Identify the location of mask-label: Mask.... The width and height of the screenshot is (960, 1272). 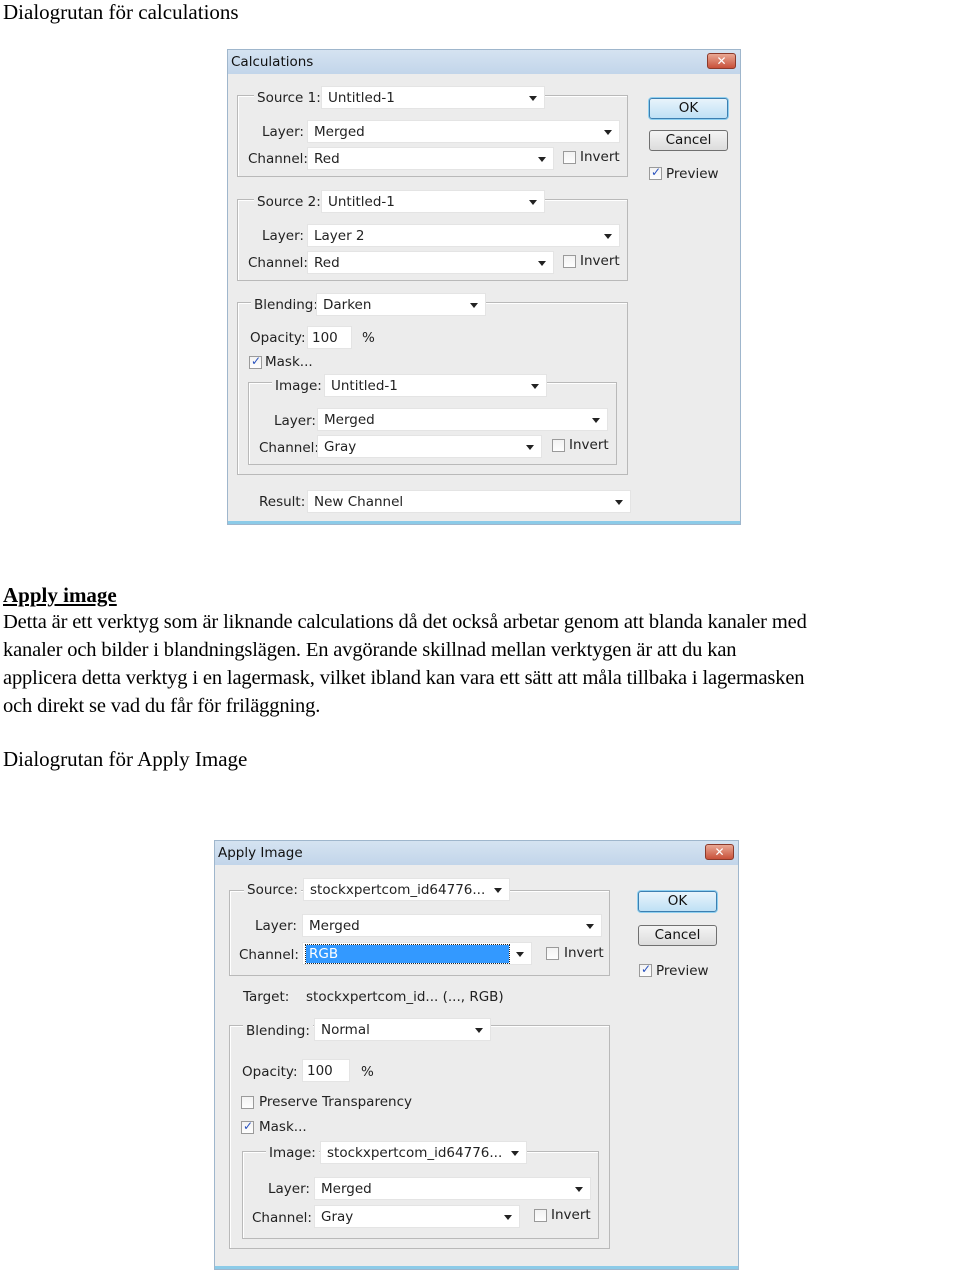
(283, 1127).